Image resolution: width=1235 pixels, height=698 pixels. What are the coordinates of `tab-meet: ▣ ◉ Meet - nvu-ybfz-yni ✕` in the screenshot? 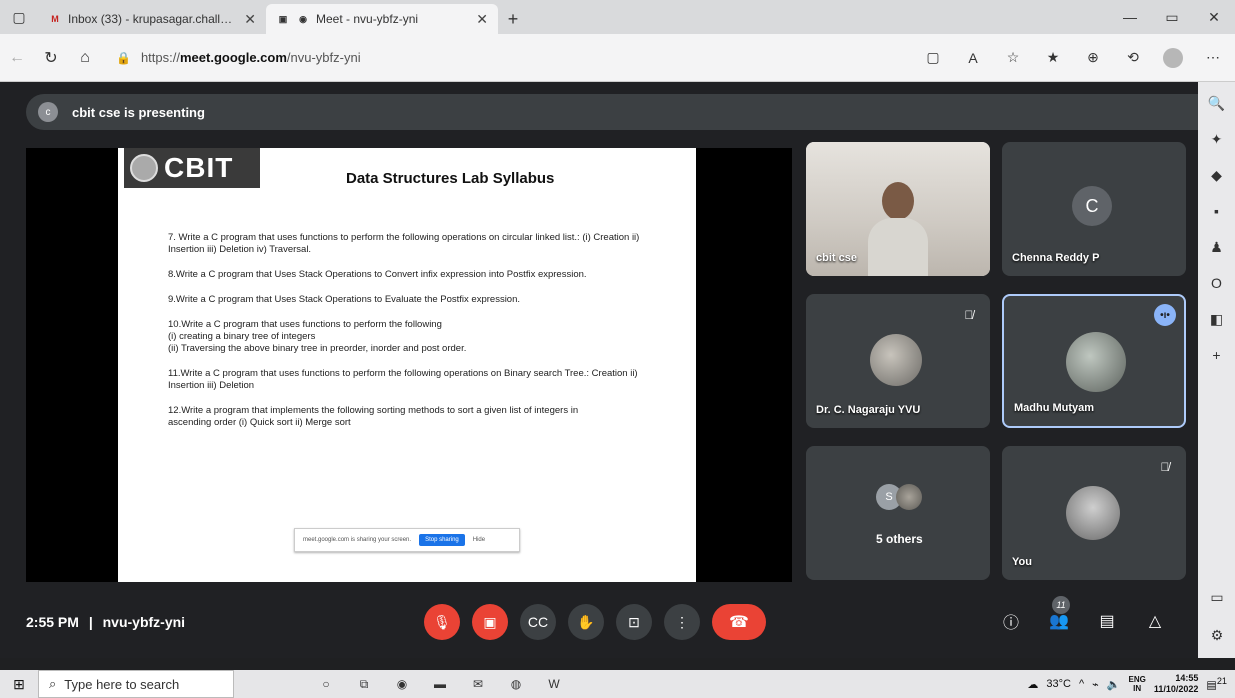 It's located at (382, 19).